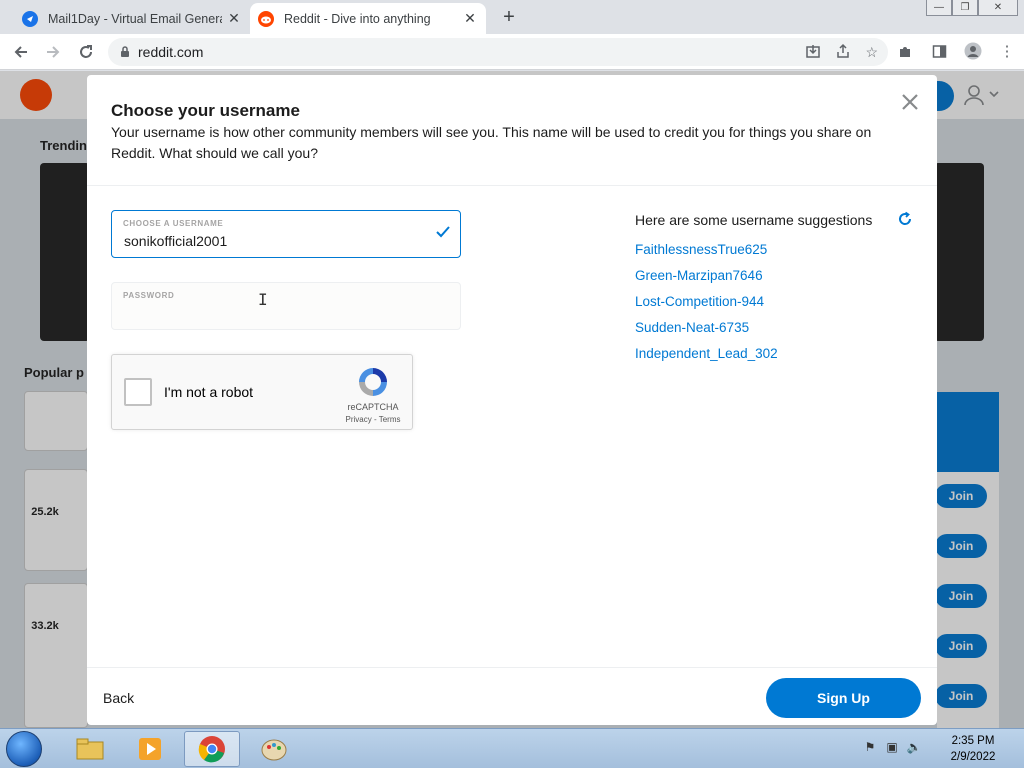 This screenshot has height=768, width=1024. I want to click on network-icon: ▣, so click(892, 747).